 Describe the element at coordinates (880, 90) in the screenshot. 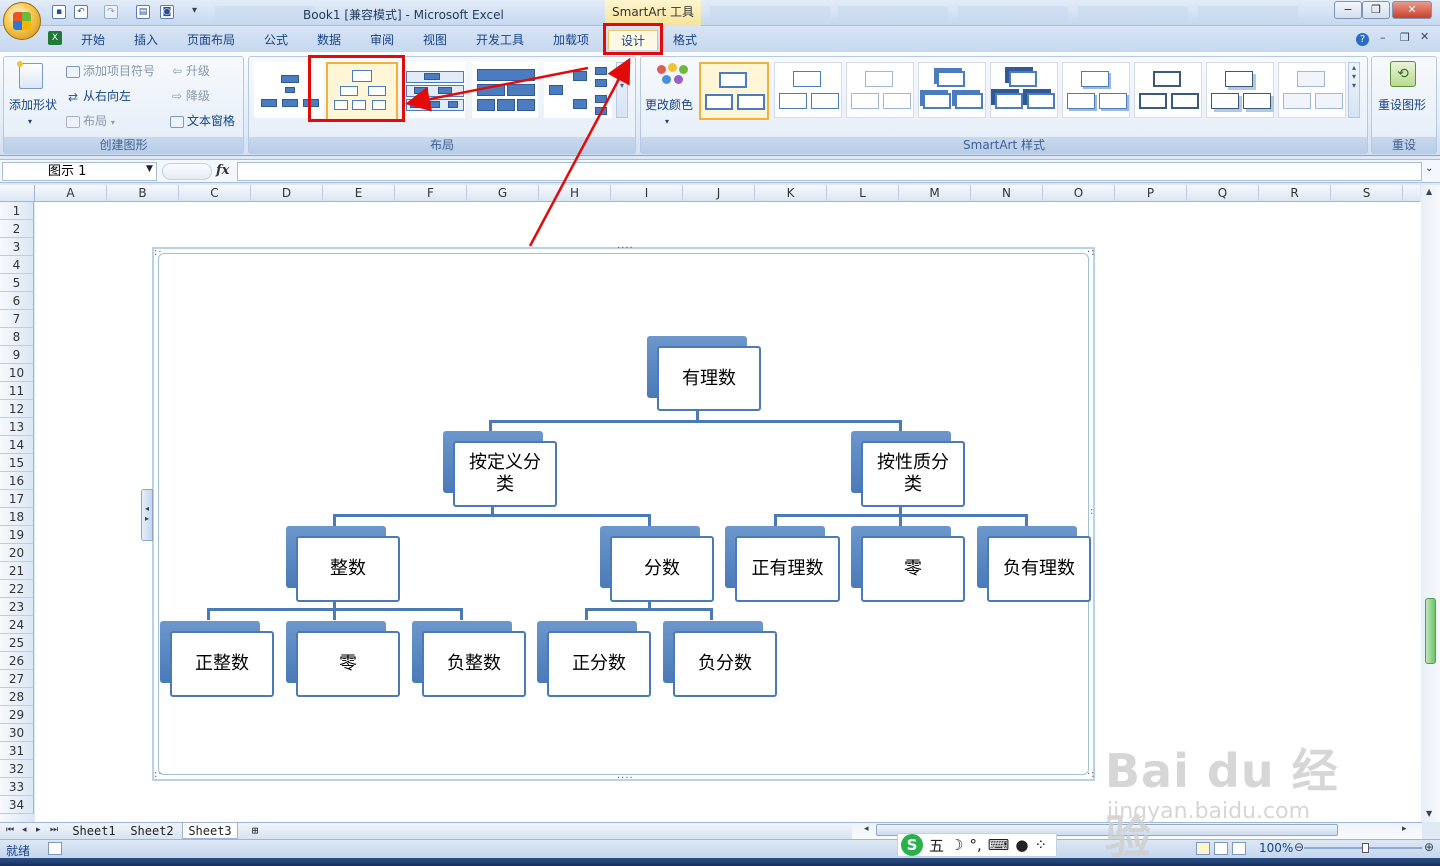

I see `style-thumb-subtle-effect` at that location.